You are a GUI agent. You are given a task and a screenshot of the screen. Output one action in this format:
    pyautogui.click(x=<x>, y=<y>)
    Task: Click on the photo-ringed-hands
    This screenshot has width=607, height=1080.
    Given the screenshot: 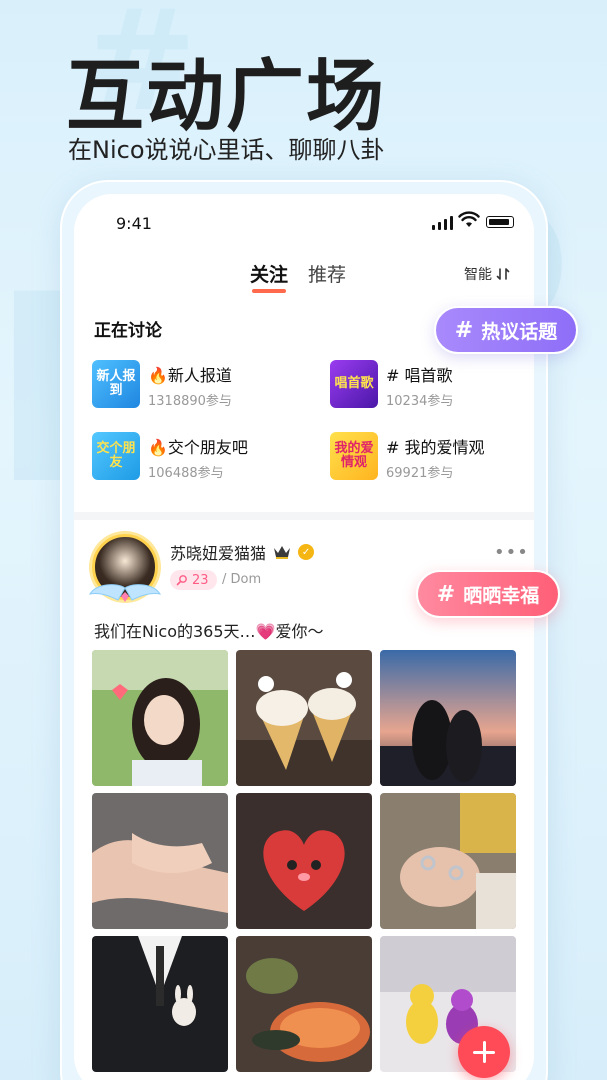 What is the action you would take?
    pyautogui.click(x=448, y=861)
    